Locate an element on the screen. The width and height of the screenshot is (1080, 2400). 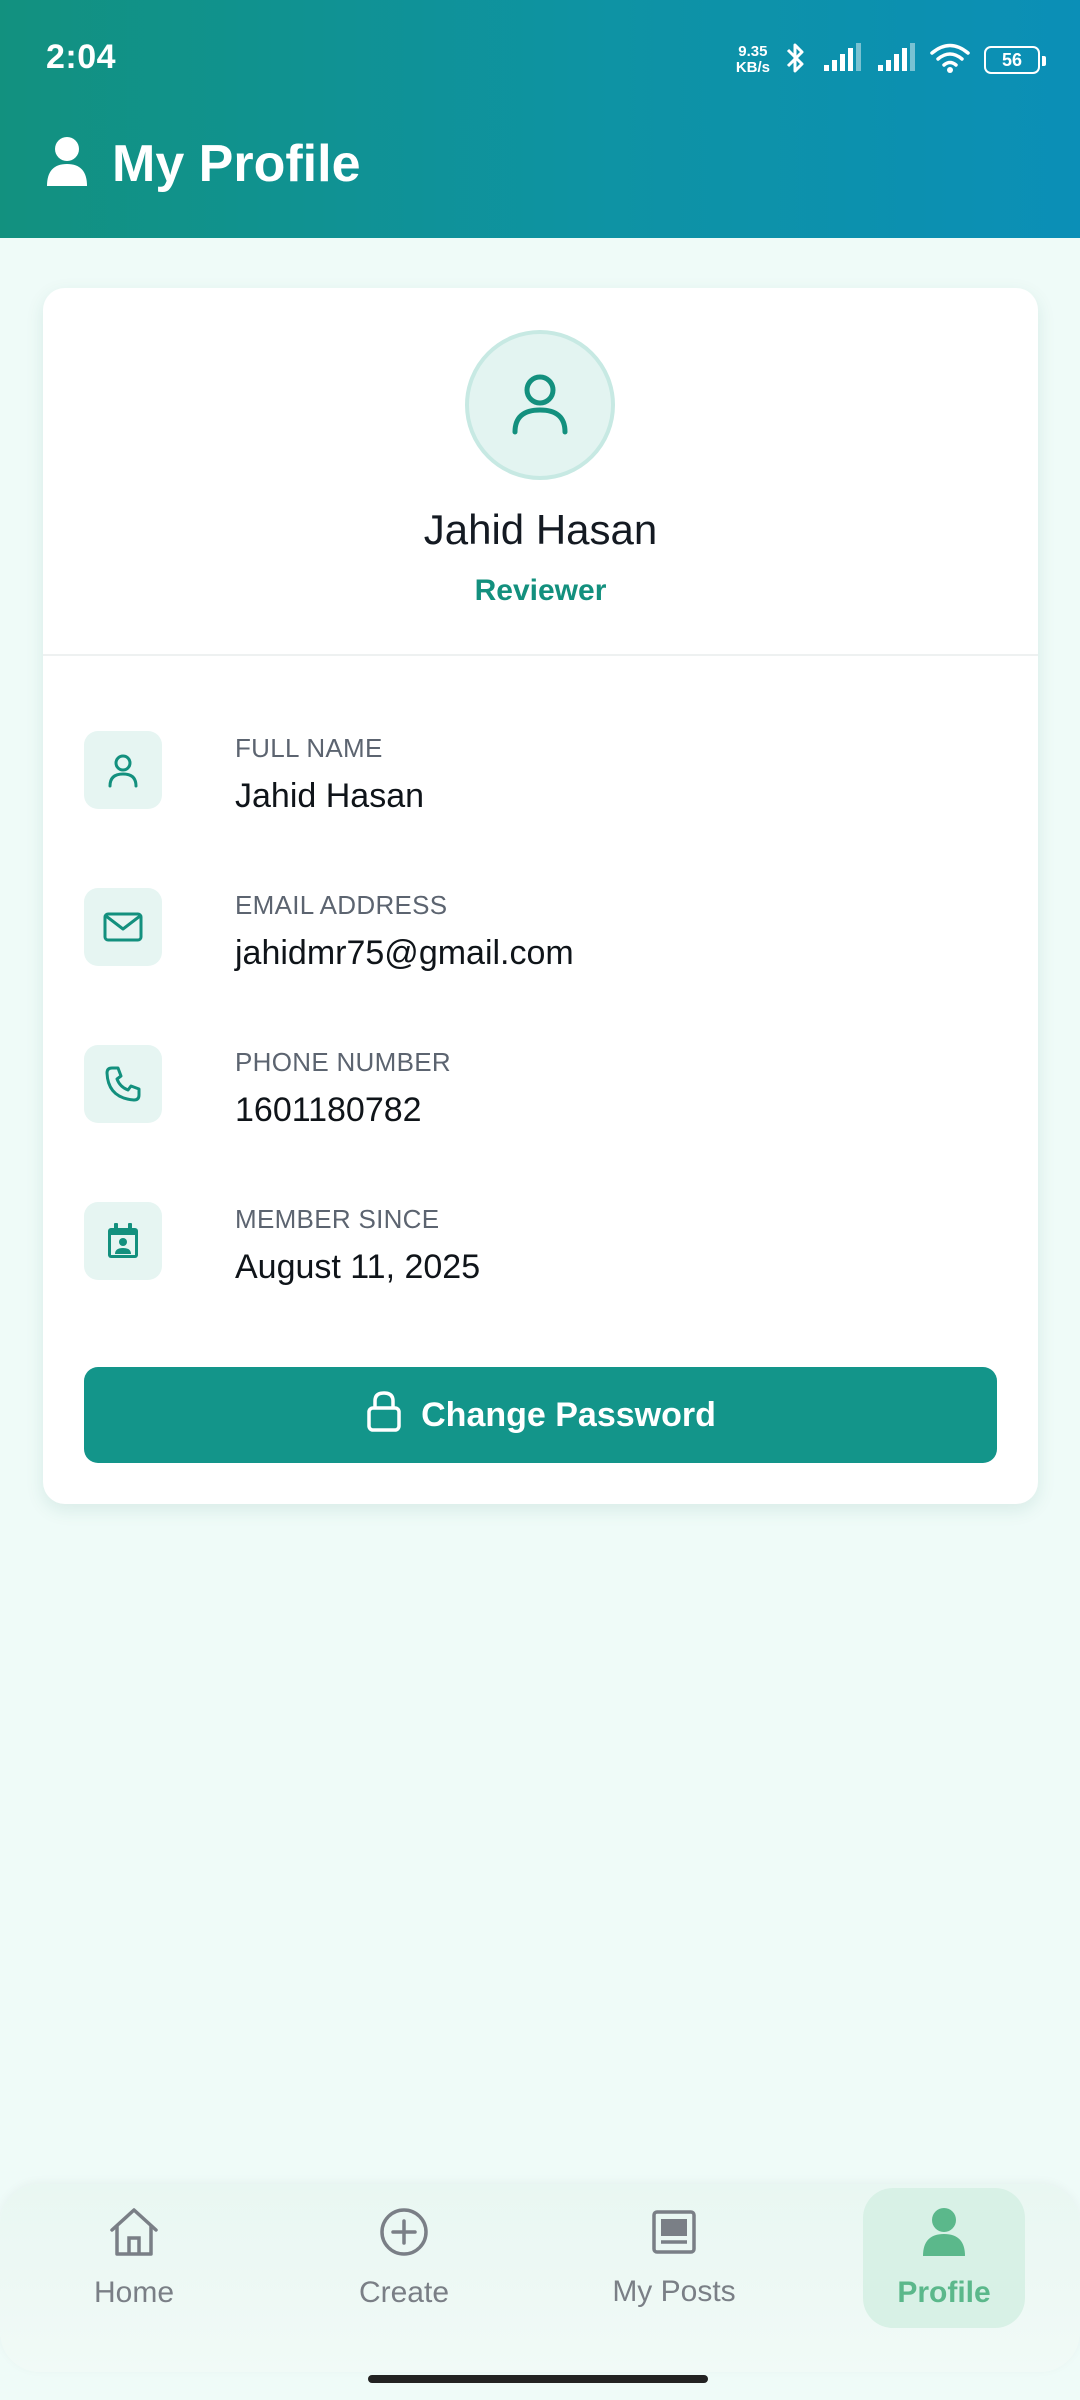
info-row-phone: PHONE NUMBER 1601180782 is located at coordinates (534, 1090).